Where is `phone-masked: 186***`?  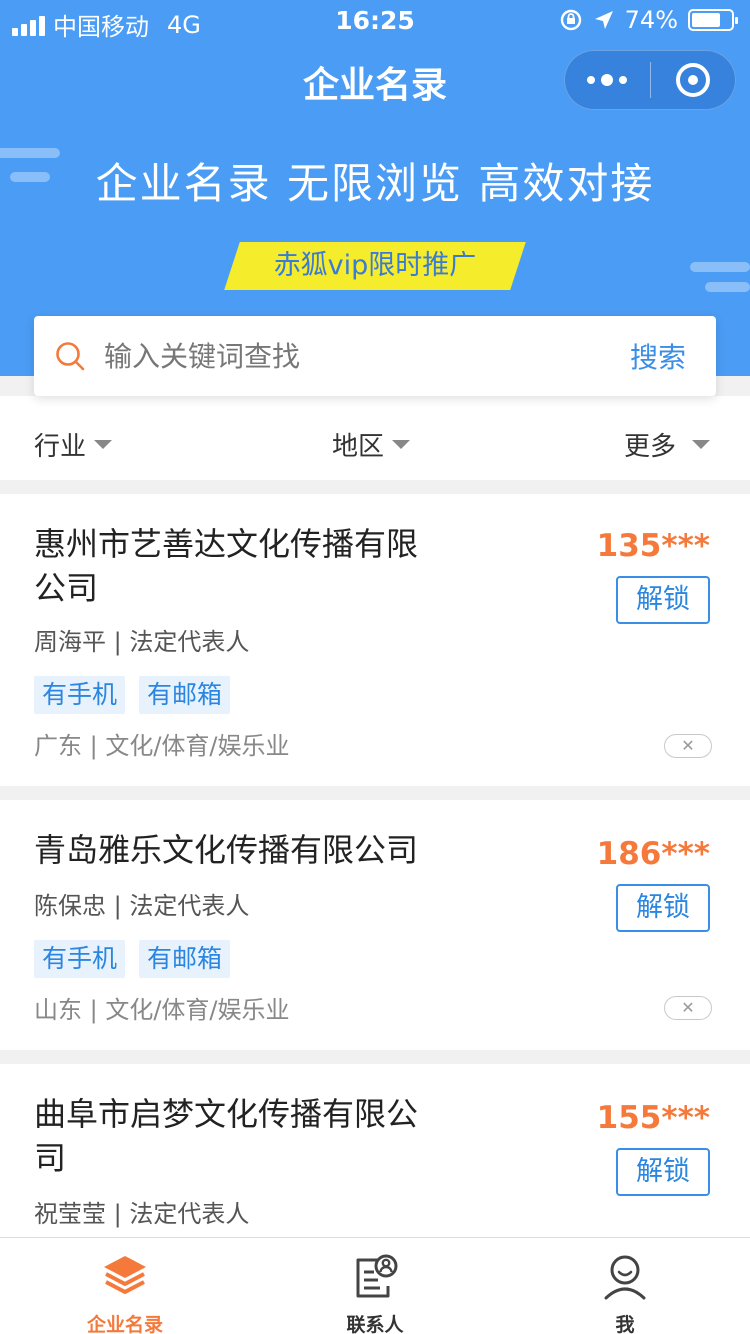 phone-masked: 186*** is located at coordinates (653, 854).